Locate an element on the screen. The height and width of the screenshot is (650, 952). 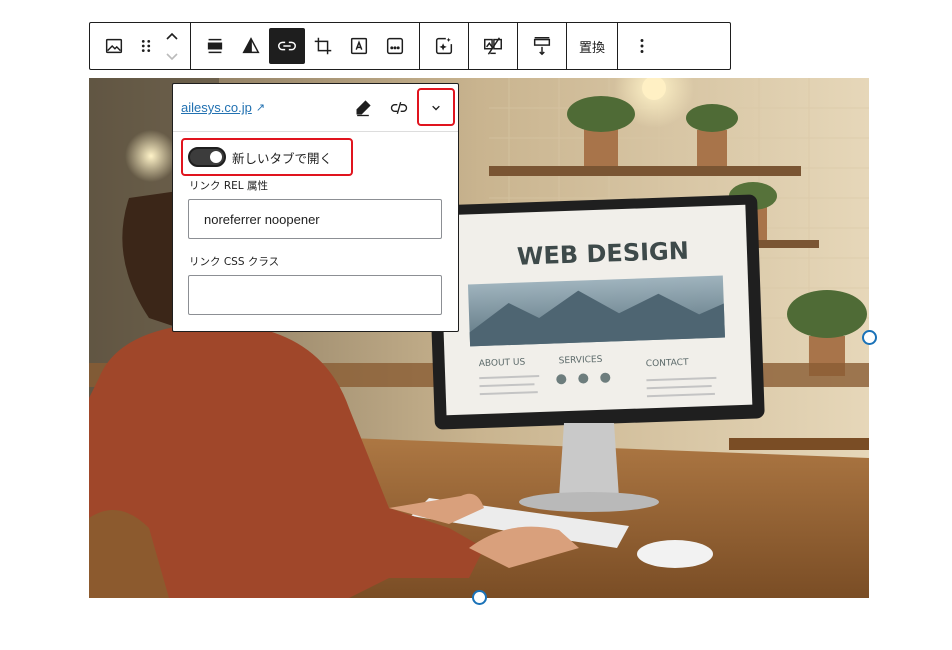
rel-field-label: リンク REL 属性 is located at coordinates (228, 186).